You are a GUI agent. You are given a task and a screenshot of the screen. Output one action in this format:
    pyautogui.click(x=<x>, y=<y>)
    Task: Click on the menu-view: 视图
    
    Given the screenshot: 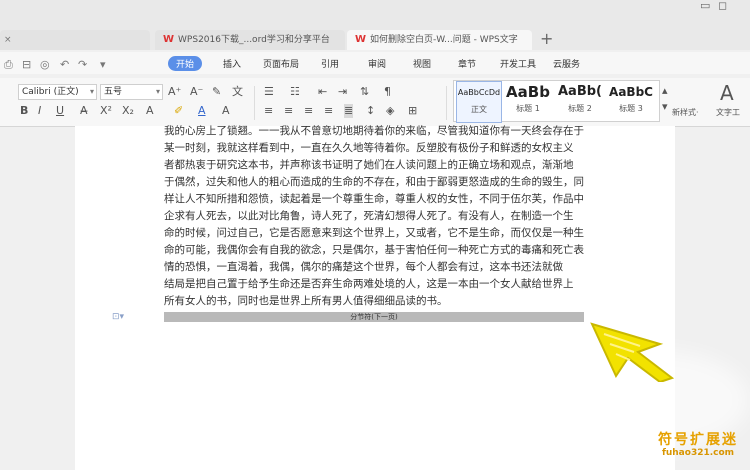 What is the action you would take?
    pyautogui.click(x=422, y=63)
    